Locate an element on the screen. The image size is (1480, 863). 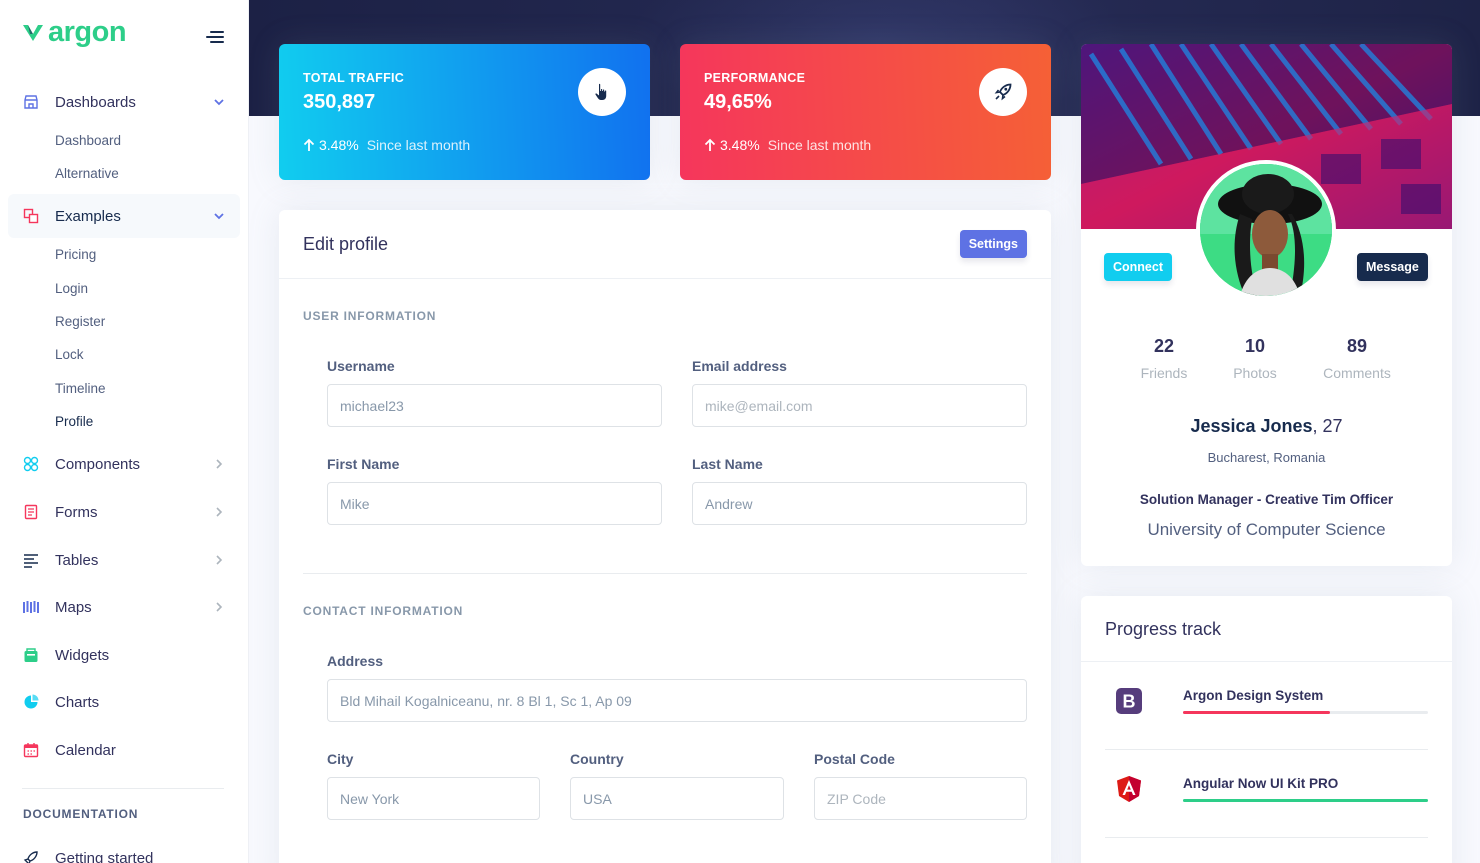
profile-job: Solution Manager - Creative Tim Officer is located at coordinates (1266, 499).